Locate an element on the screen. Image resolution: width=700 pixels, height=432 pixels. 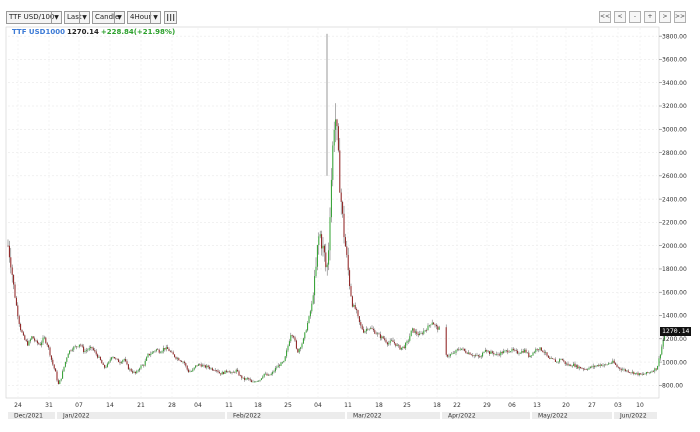
month-label: Jun/2022 is located at coordinates (633, 416).